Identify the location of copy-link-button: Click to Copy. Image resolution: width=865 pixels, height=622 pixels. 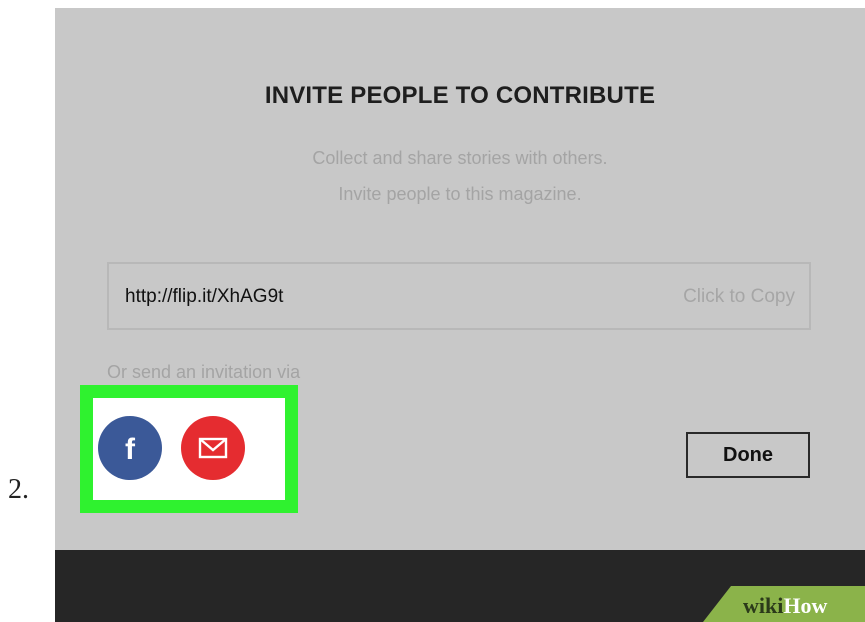
(739, 297).